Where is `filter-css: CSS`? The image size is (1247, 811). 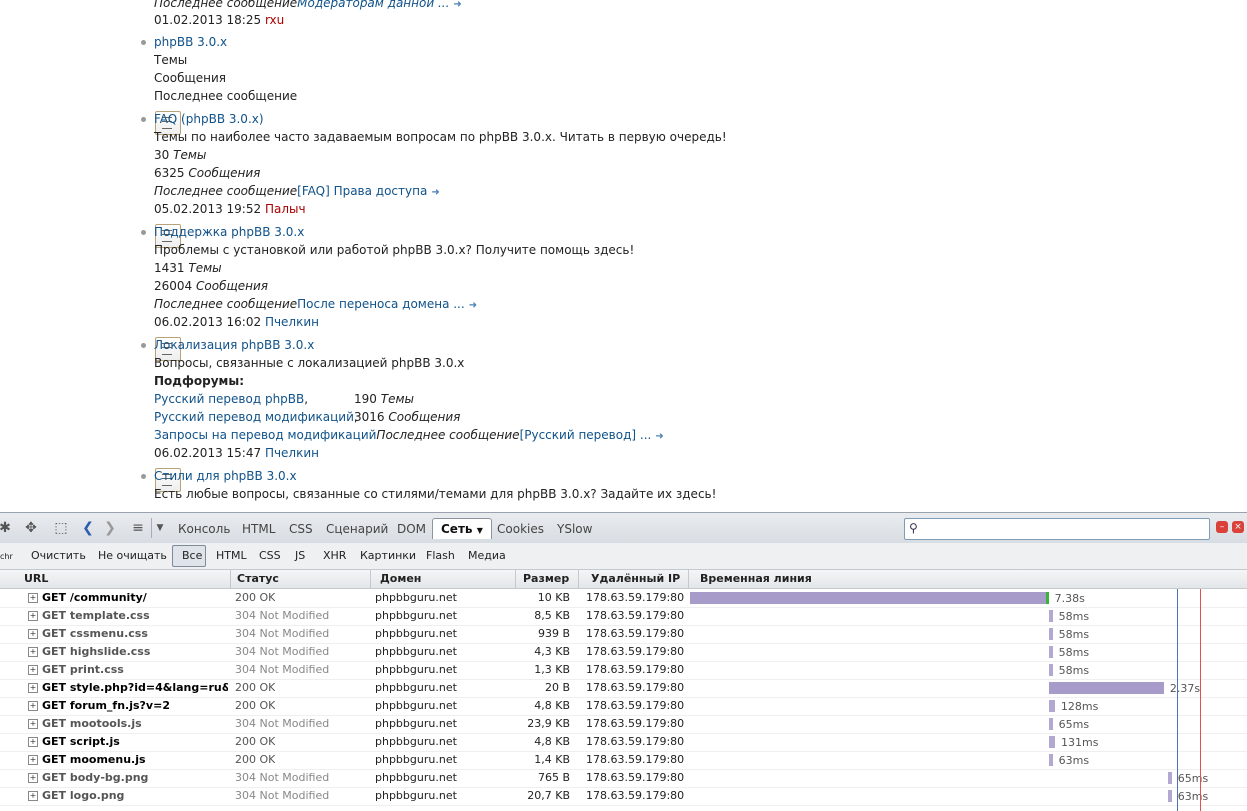 filter-css: CSS is located at coordinates (270, 555).